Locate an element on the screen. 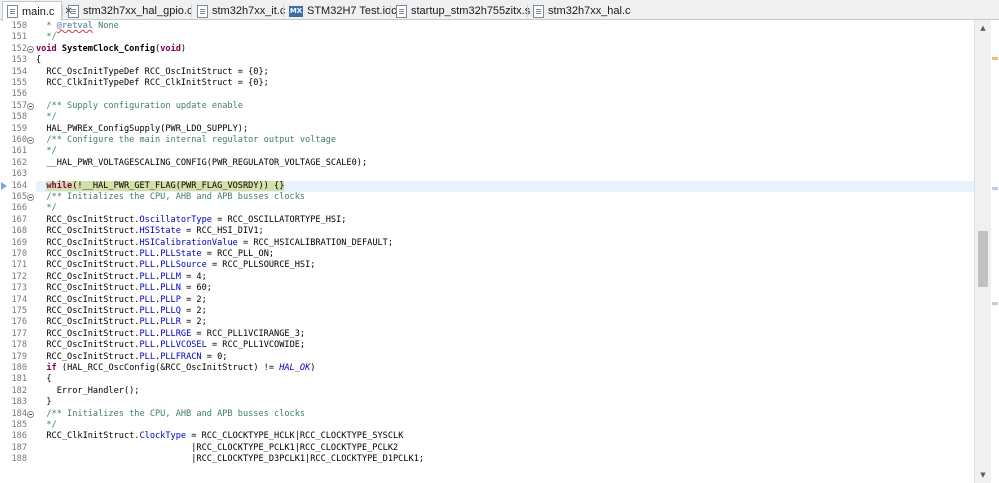 The height and width of the screenshot is (483, 999). code-token: PLLFRACN is located at coordinates (181, 356).